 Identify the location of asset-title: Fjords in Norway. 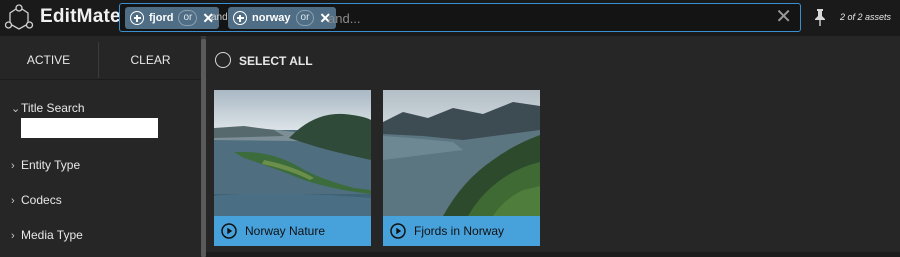
(459, 231).